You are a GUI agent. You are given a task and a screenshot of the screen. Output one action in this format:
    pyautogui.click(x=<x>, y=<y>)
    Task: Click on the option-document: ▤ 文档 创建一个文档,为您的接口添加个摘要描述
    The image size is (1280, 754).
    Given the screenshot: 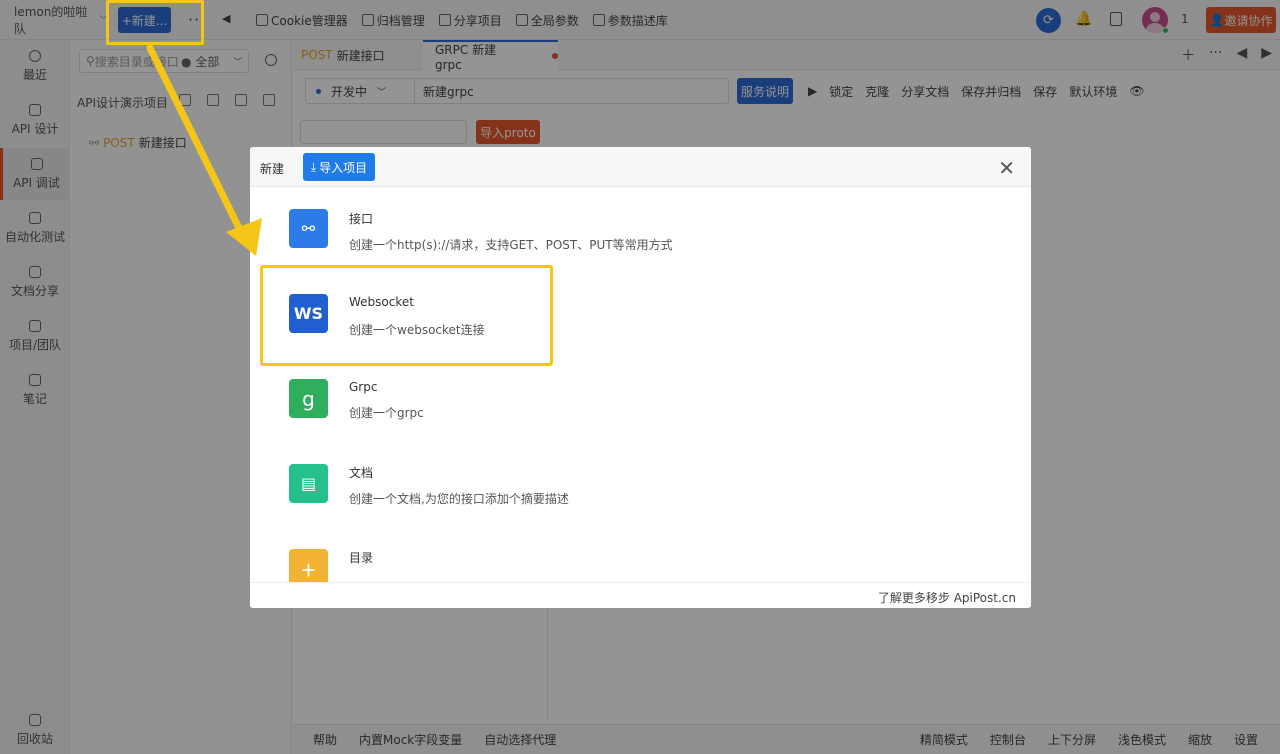 What is the action you would take?
    pyautogui.click(x=640, y=494)
    